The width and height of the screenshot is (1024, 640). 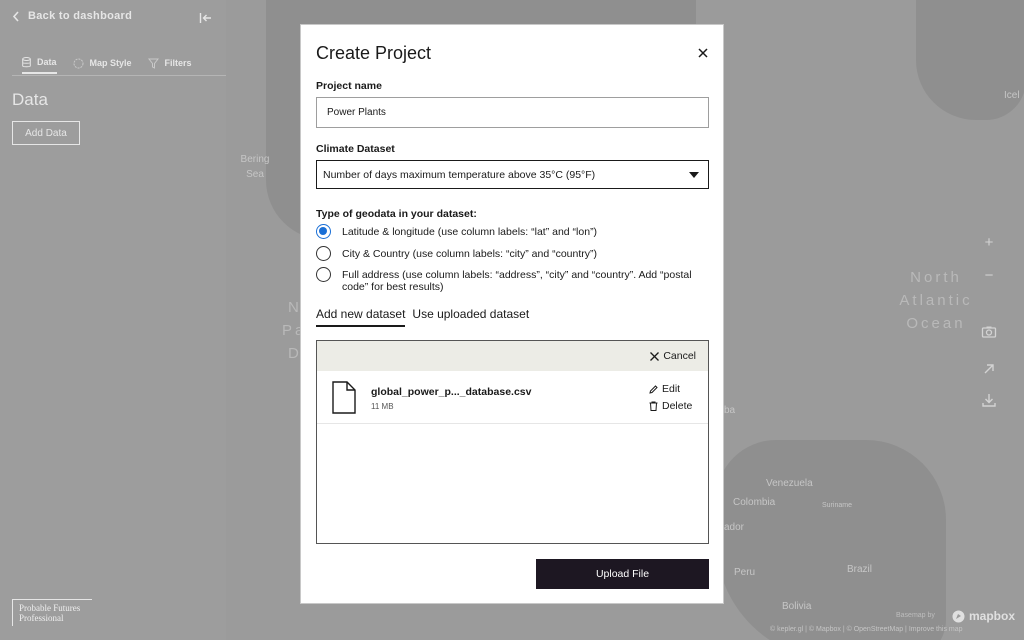 What do you see at coordinates (989, 243) in the screenshot?
I see `zoom-in-icon: +` at bounding box center [989, 243].